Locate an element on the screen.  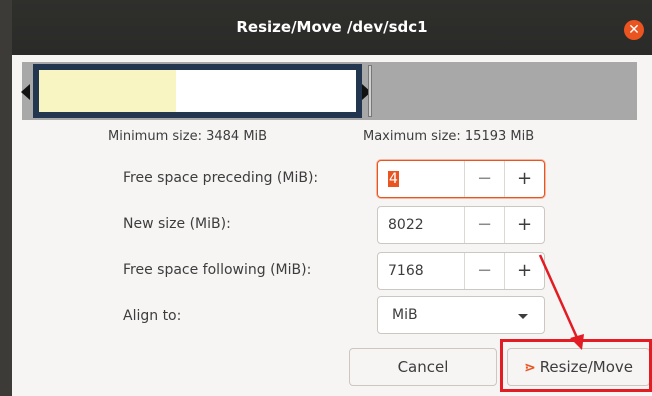
title-bar: Resize/Move /dev/sdc1 ✕ is located at coordinates (332, 27).